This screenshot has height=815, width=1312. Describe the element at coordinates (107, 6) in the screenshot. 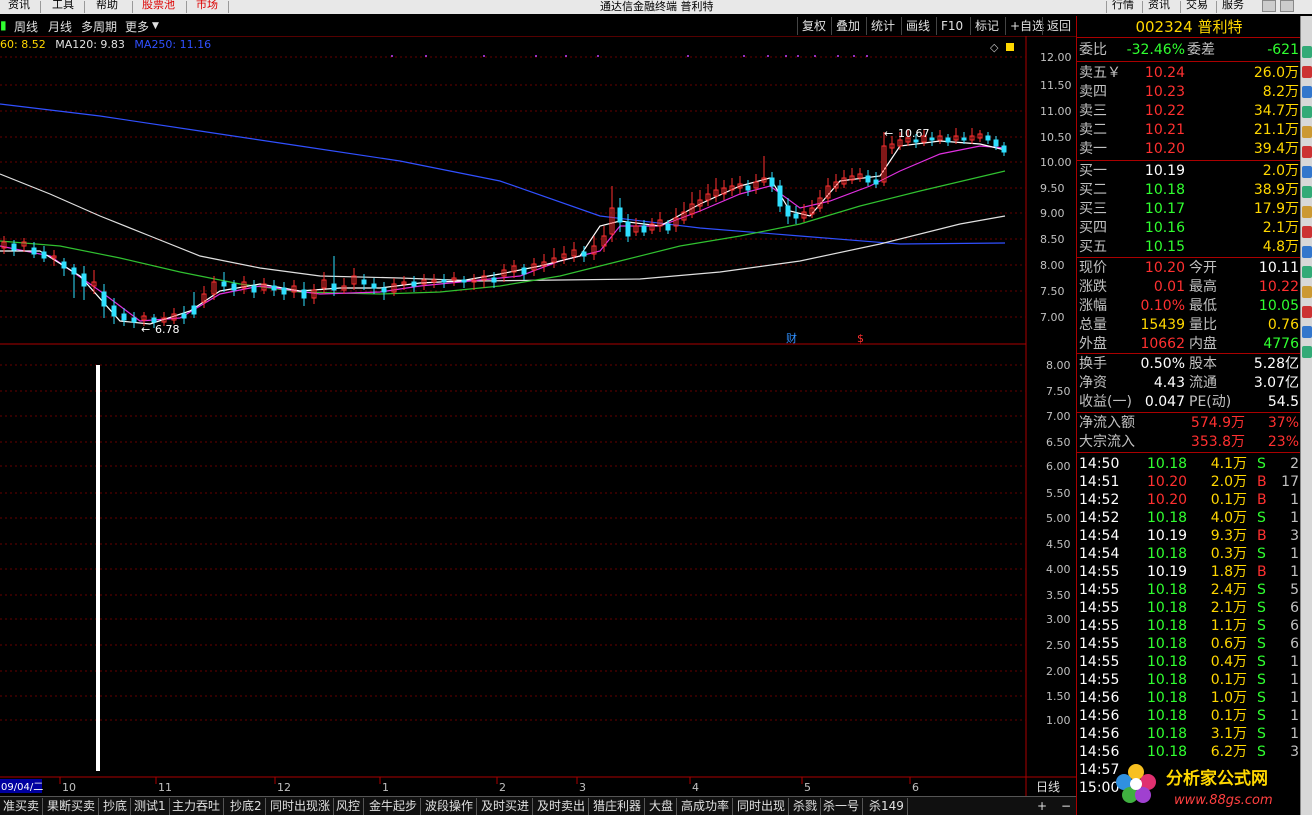

I see `menu-item-help: 帮助` at that location.